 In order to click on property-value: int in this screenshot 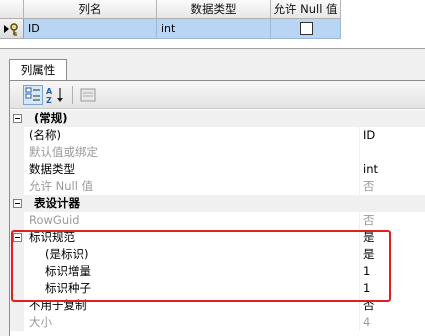, I will do `click(392, 169)`.